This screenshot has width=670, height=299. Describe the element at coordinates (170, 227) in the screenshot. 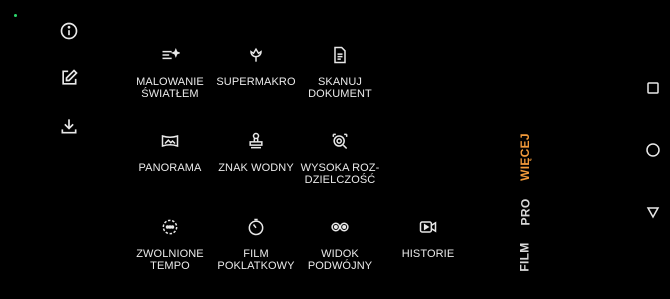

I see `slow-motion-icon` at that location.